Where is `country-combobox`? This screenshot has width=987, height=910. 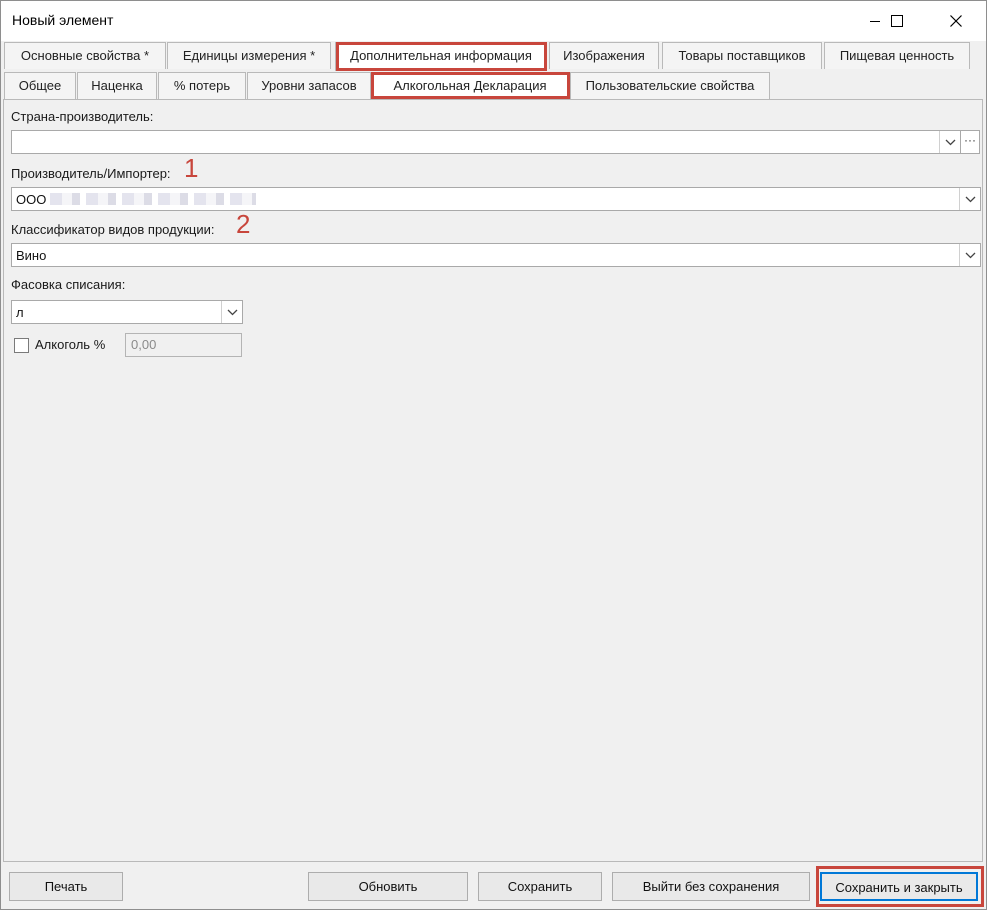 country-combobox is located at coordinates (486, 142).